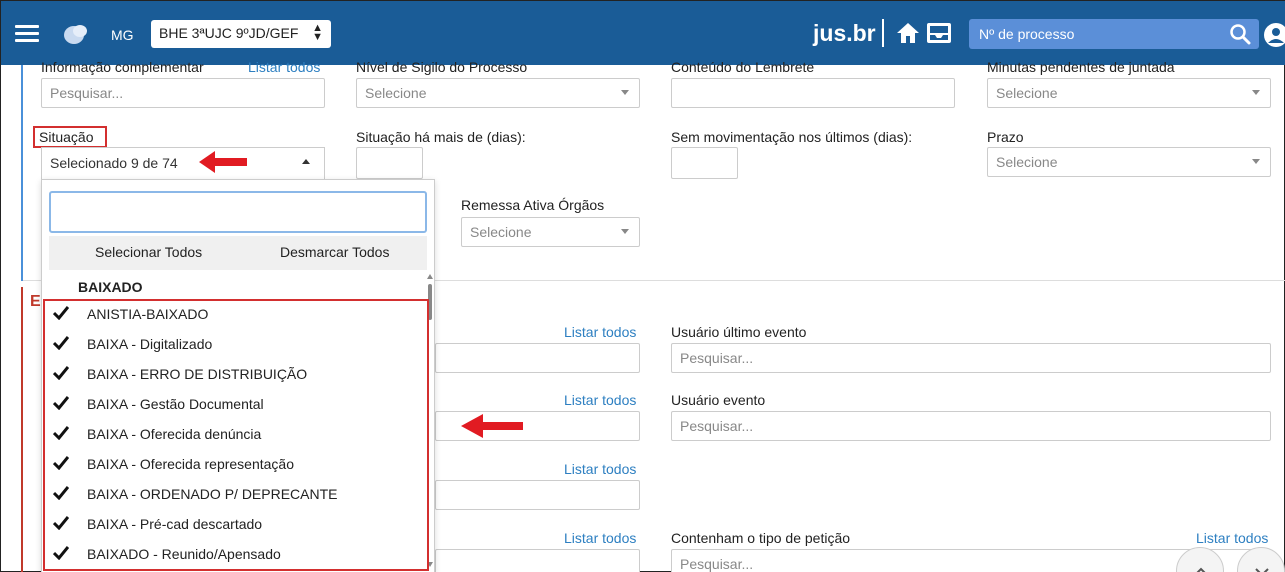  I want to click on inbox-icon, so click(939, 33).